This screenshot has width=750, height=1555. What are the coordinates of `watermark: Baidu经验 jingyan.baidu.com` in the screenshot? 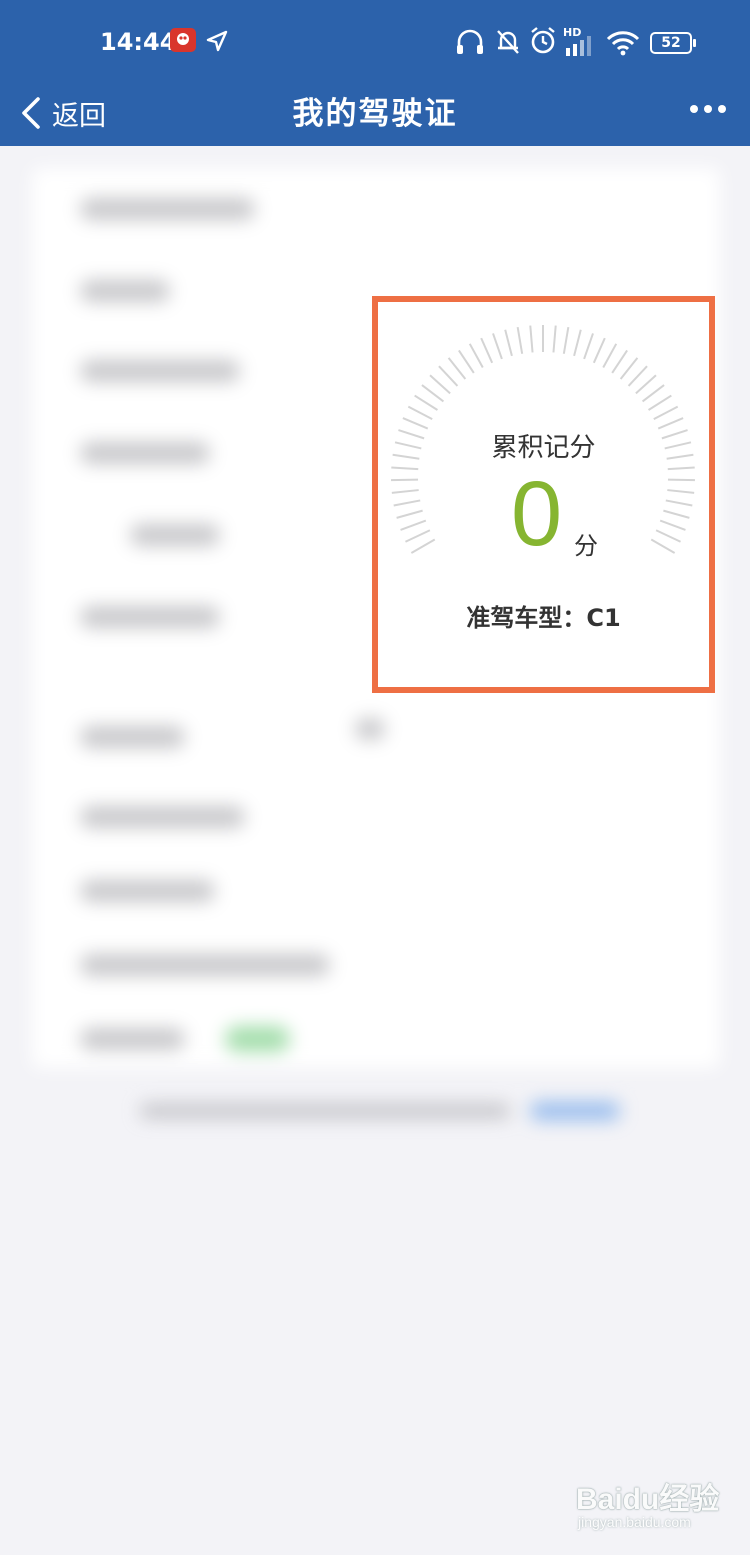 It's located at (651, 1509).